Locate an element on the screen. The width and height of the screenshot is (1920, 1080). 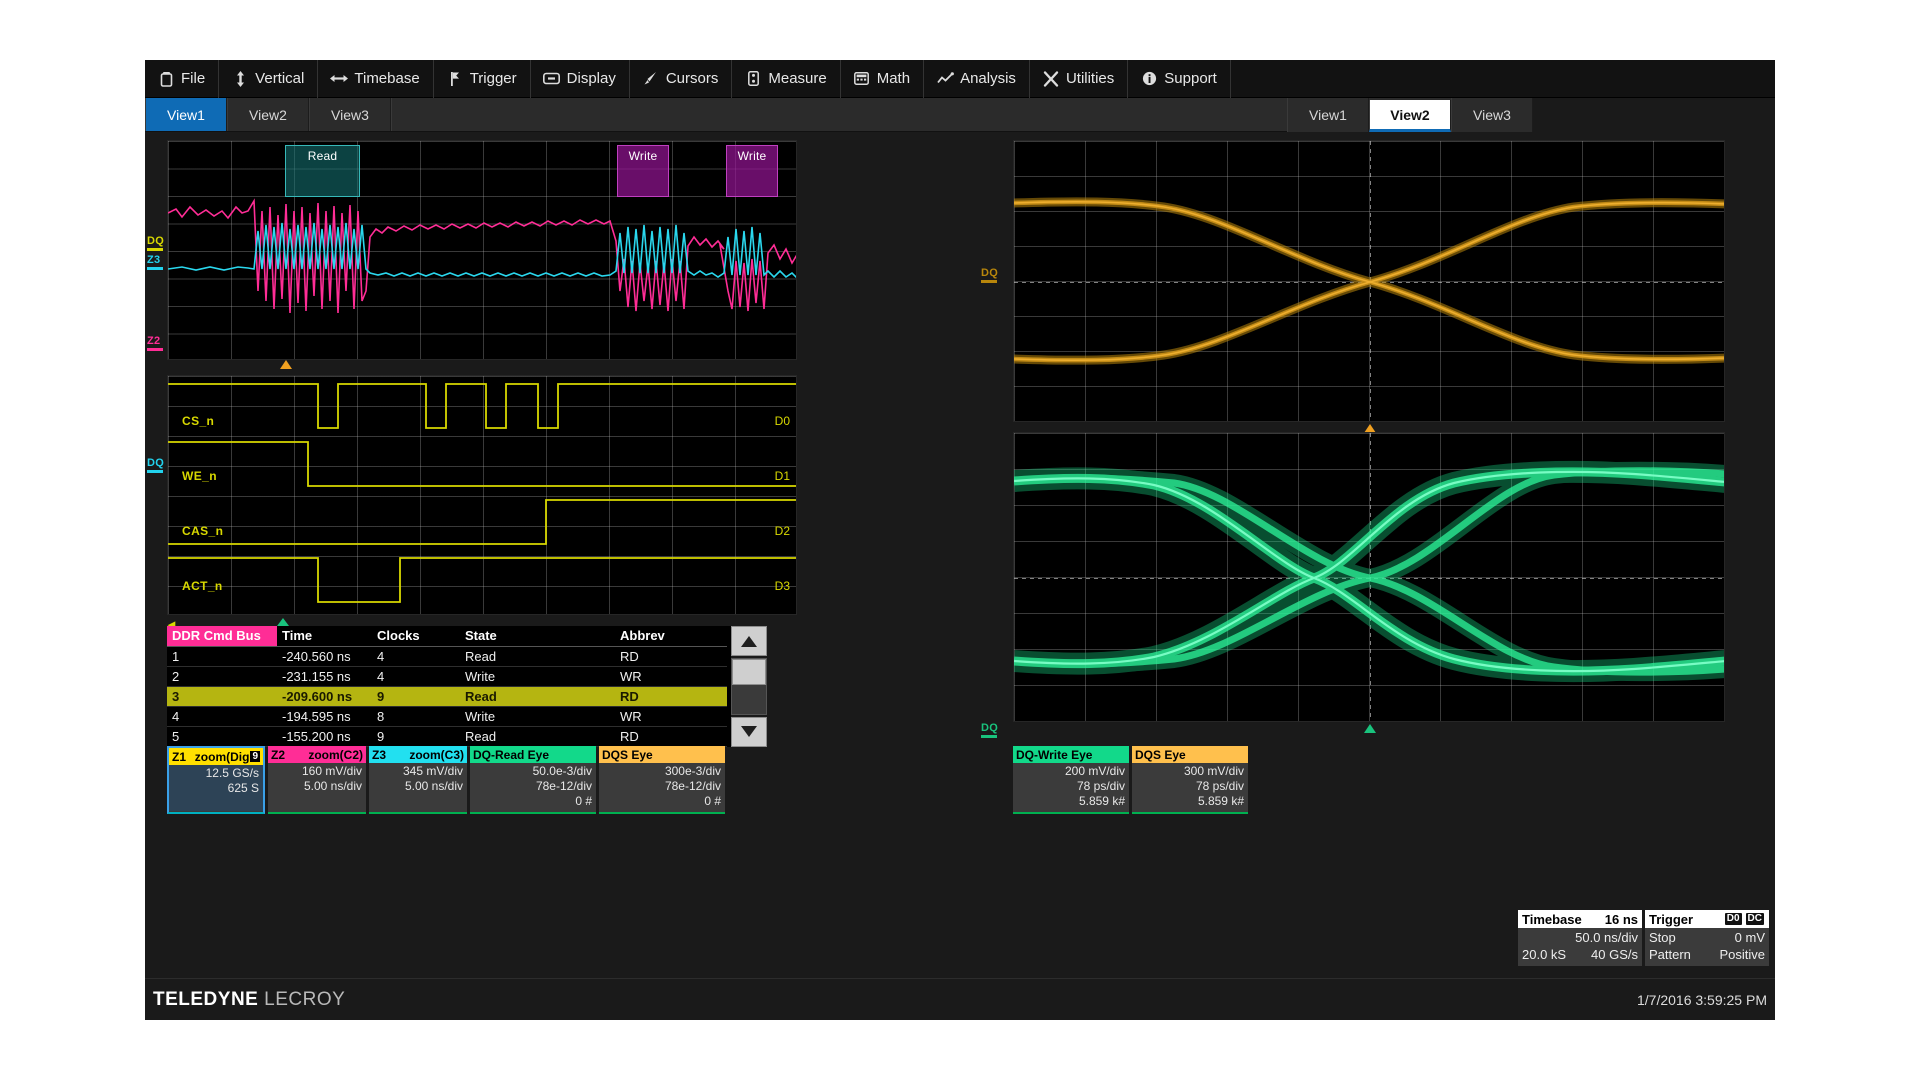
menu-item-cursors: Cursors is located at coordinates (681, 78).